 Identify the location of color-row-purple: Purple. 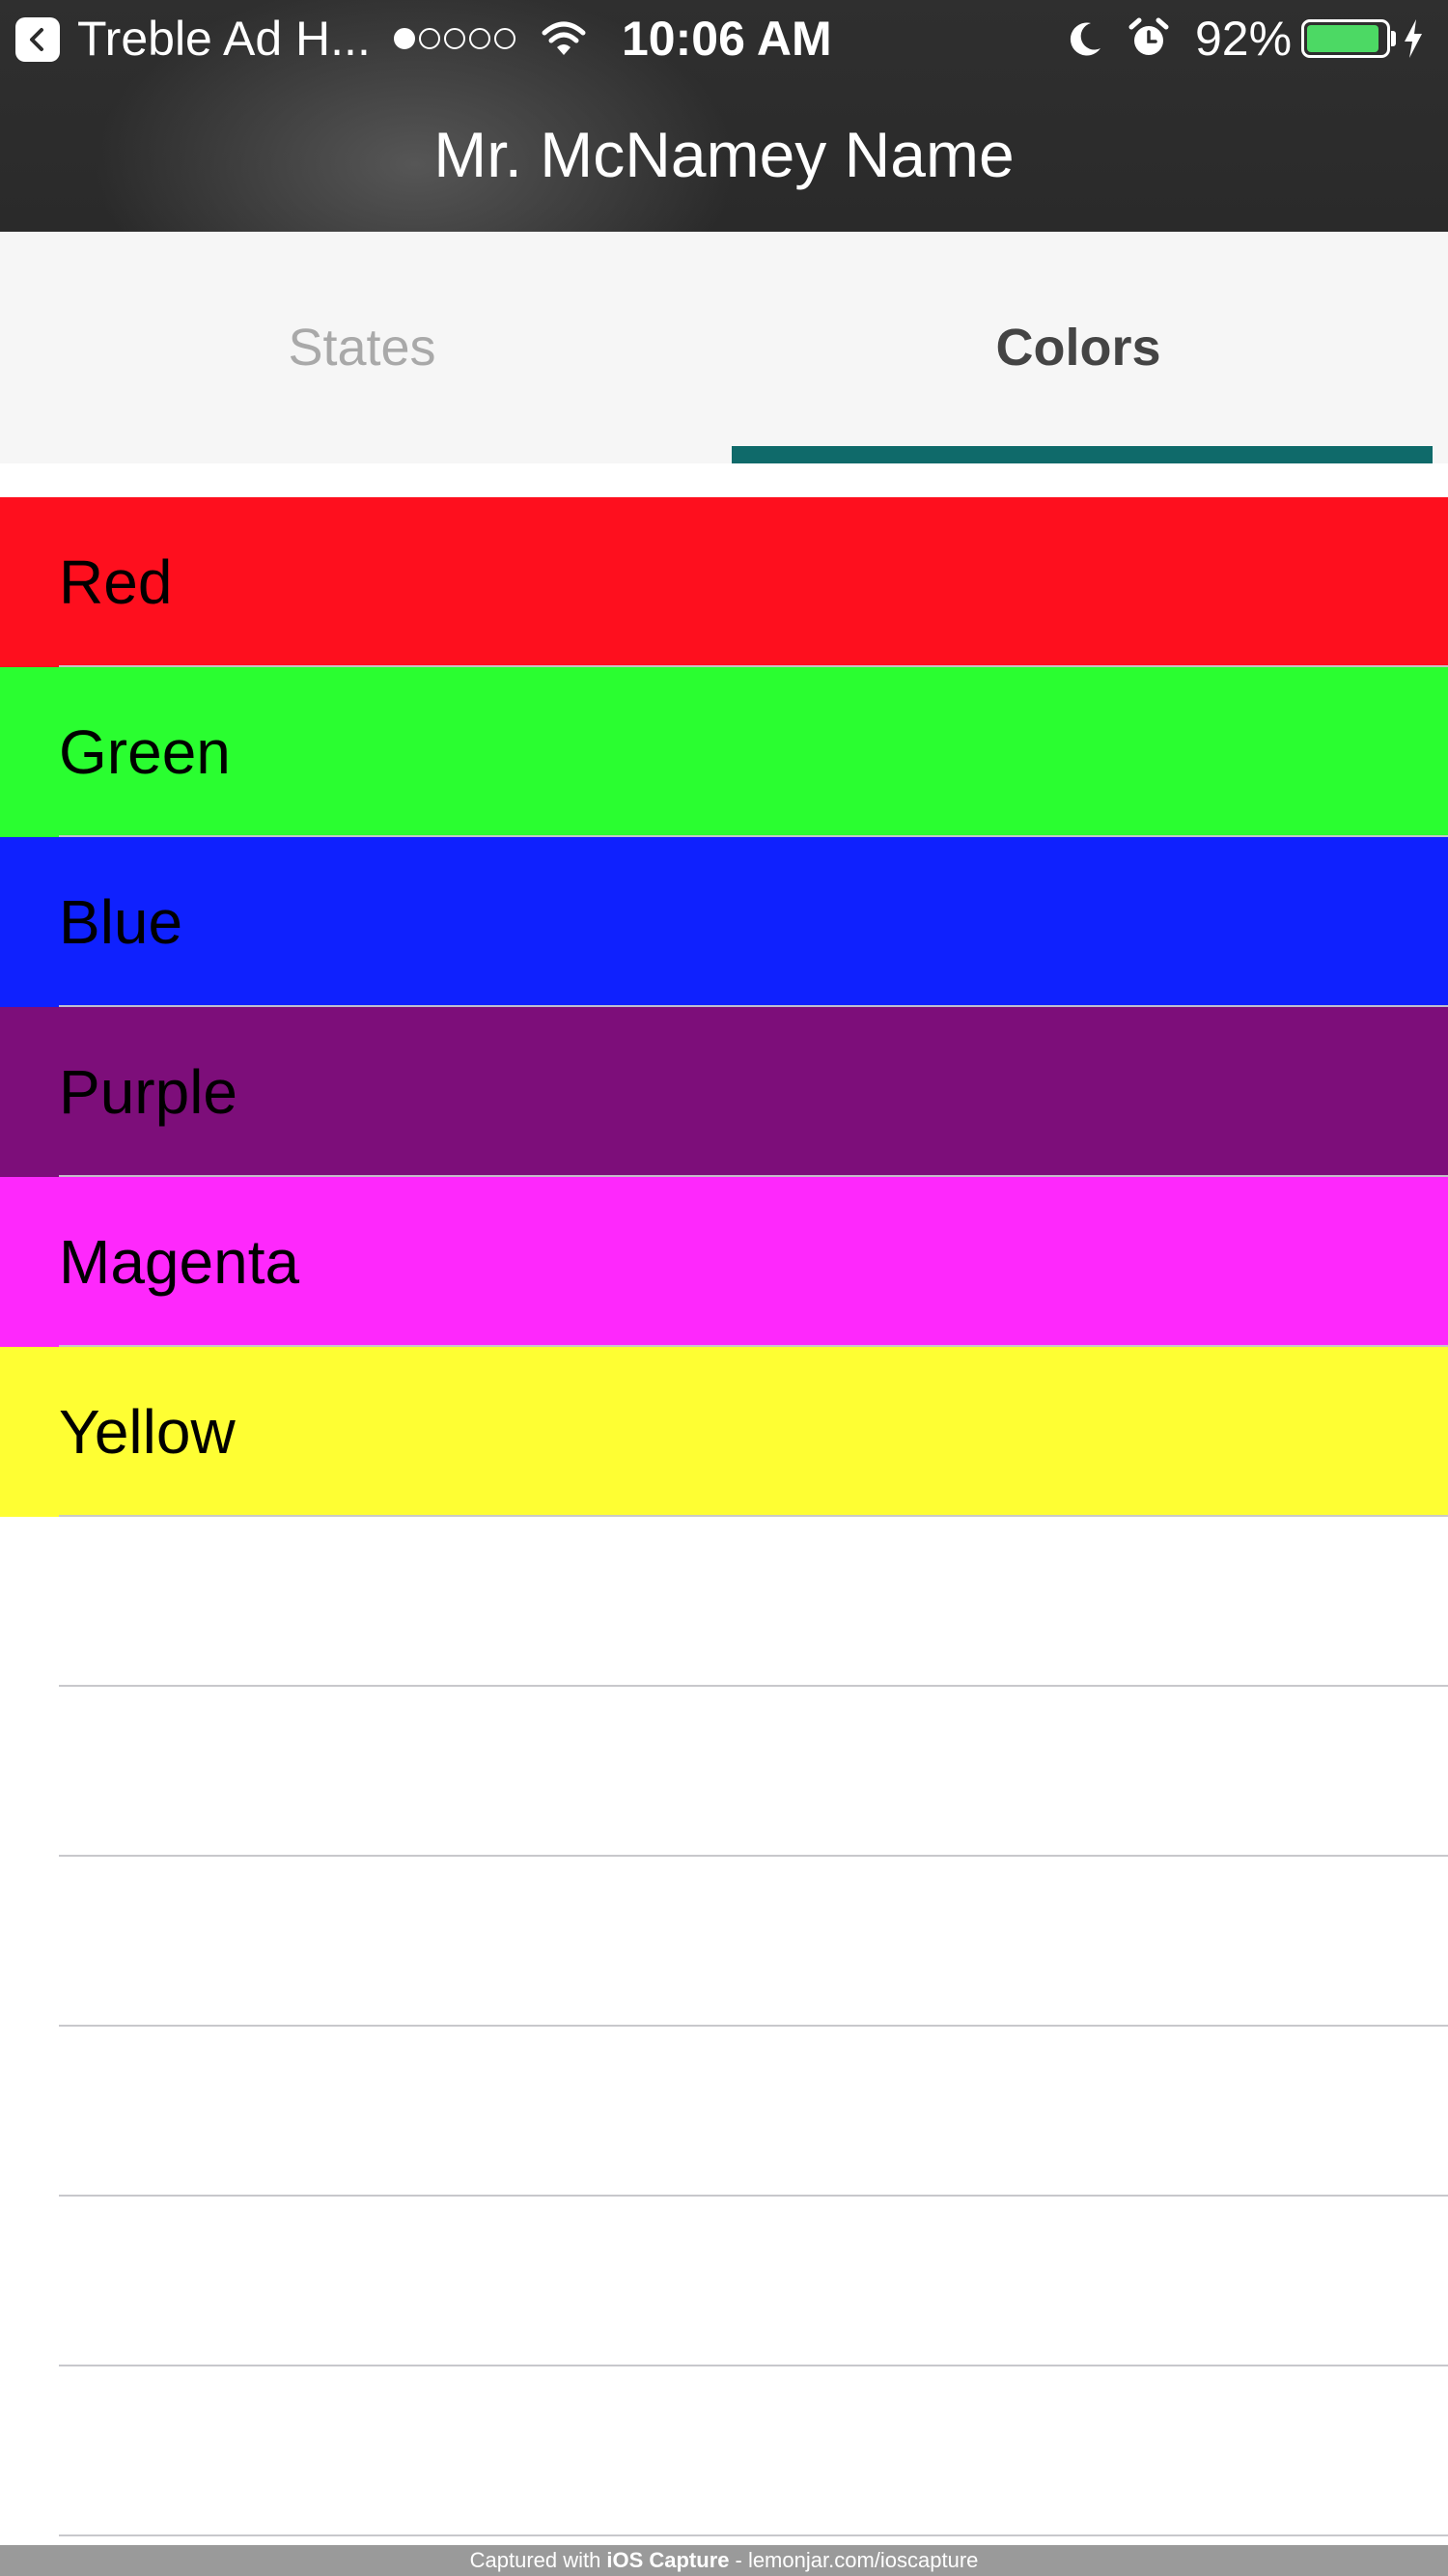
(724, 1092).